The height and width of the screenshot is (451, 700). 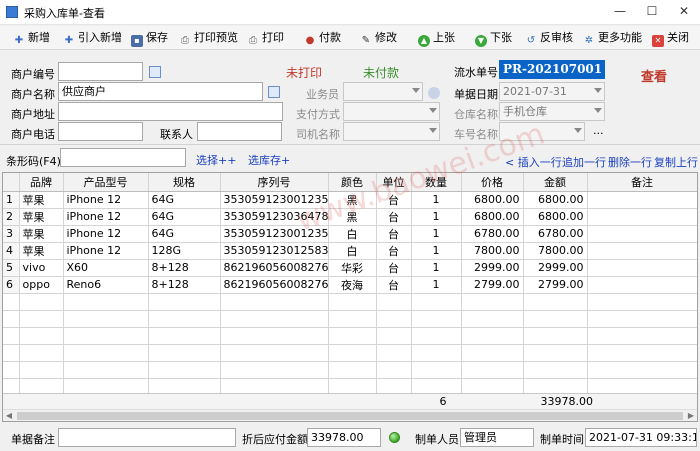 I want to click on scroll-left-icon: ◀, so click(x=9, y=416).